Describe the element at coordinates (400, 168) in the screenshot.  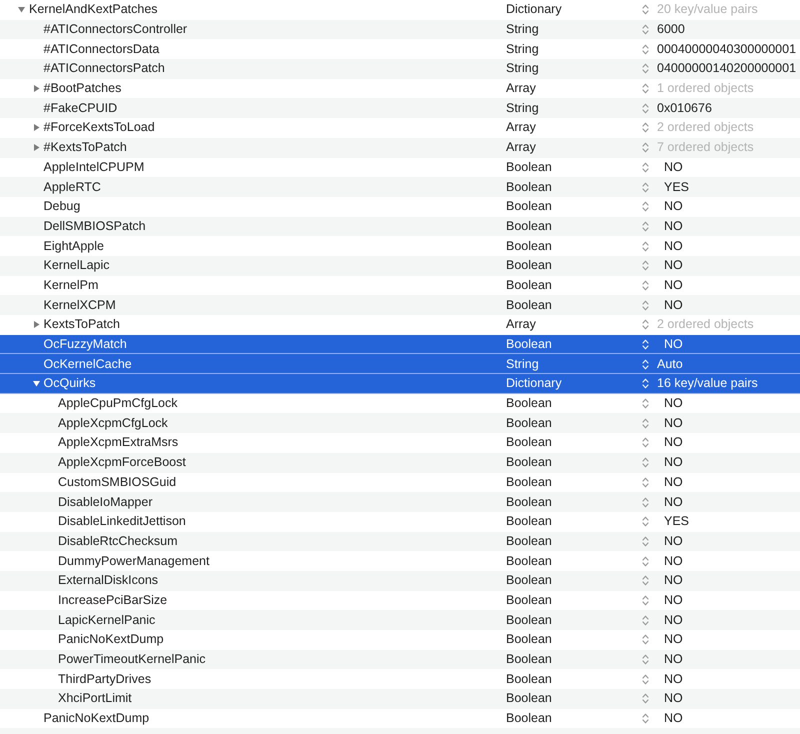
I see `tree-row: AppleIntelCPUPM Boolean NO` at that location.